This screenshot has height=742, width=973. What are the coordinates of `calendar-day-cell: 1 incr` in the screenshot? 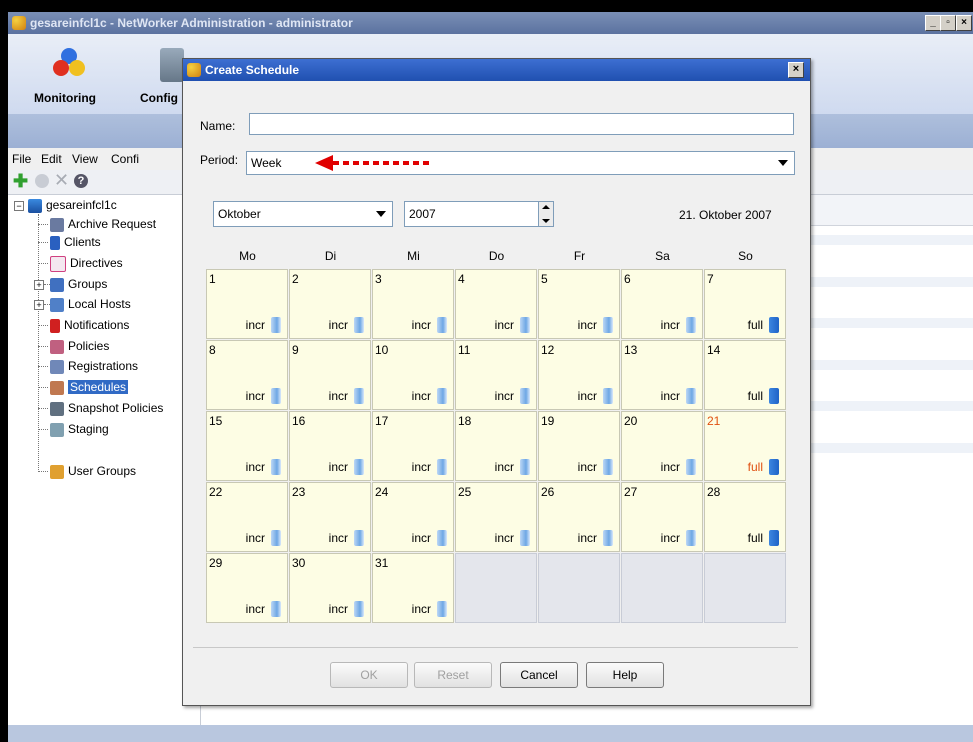 It's located at (247, 304).